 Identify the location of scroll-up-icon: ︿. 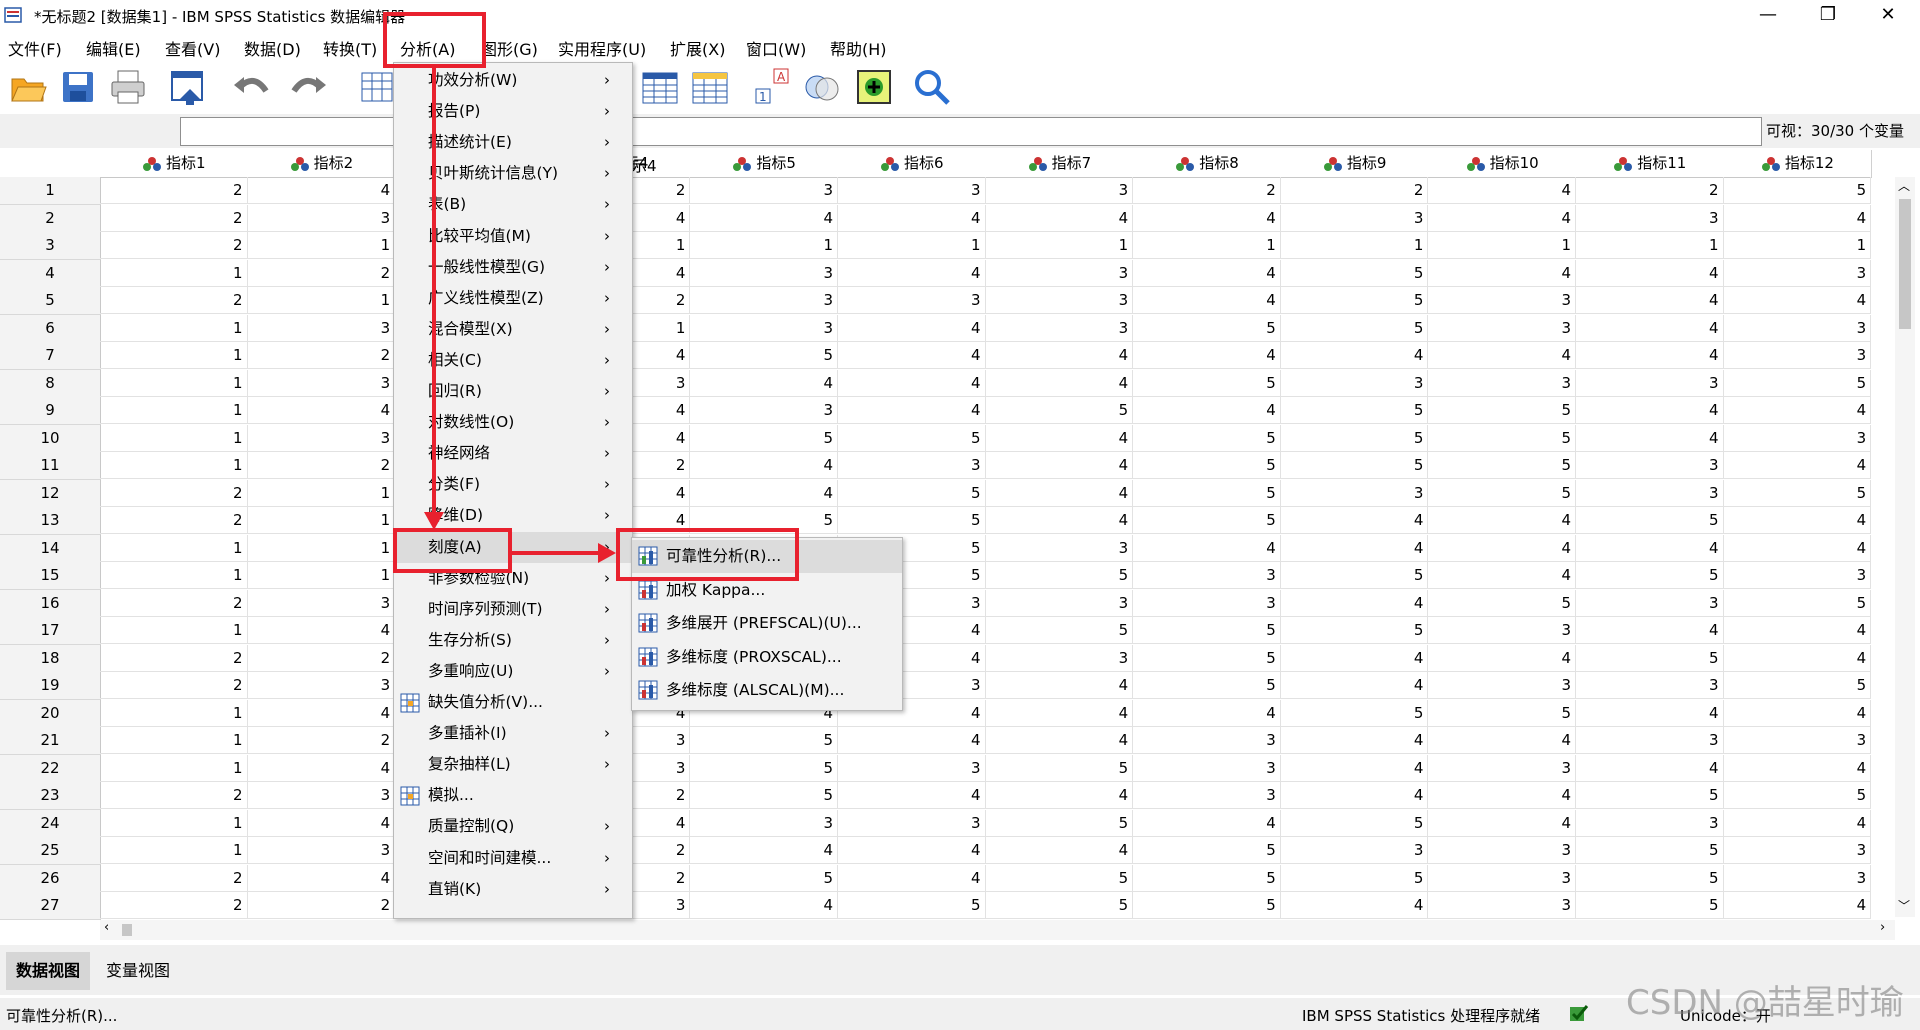
(1904, 185).